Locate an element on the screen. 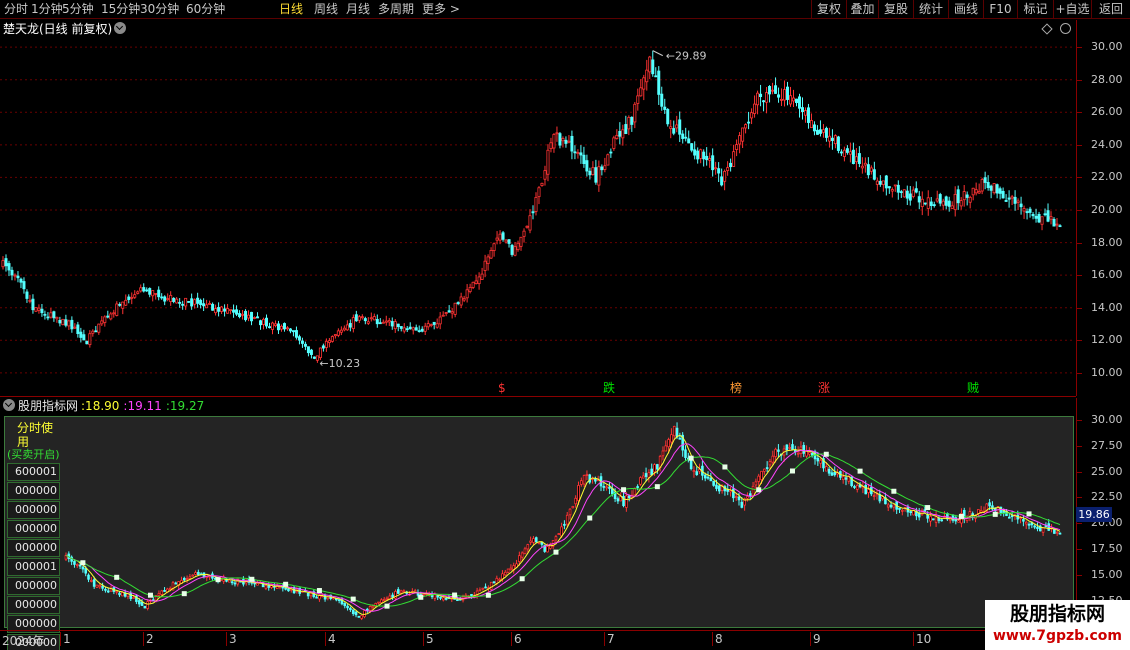 The image size is (1130, 650). toolbar-button-7: +自选 is located at coordinates (1072, 9).